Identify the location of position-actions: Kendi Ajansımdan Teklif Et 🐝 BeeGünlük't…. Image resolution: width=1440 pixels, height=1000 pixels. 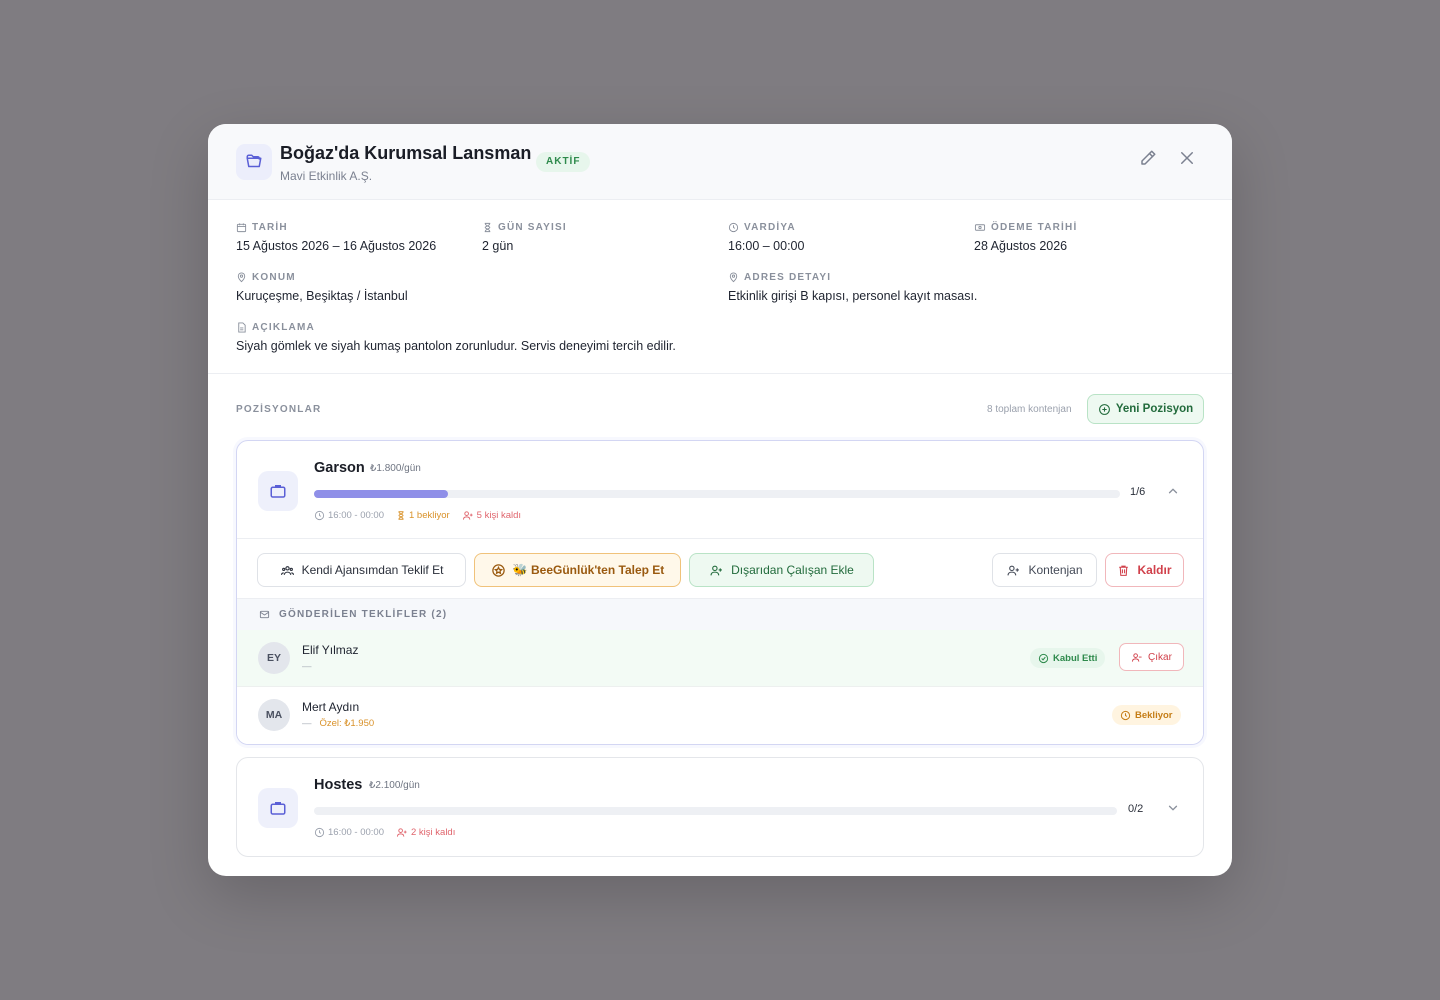
(720, 568).